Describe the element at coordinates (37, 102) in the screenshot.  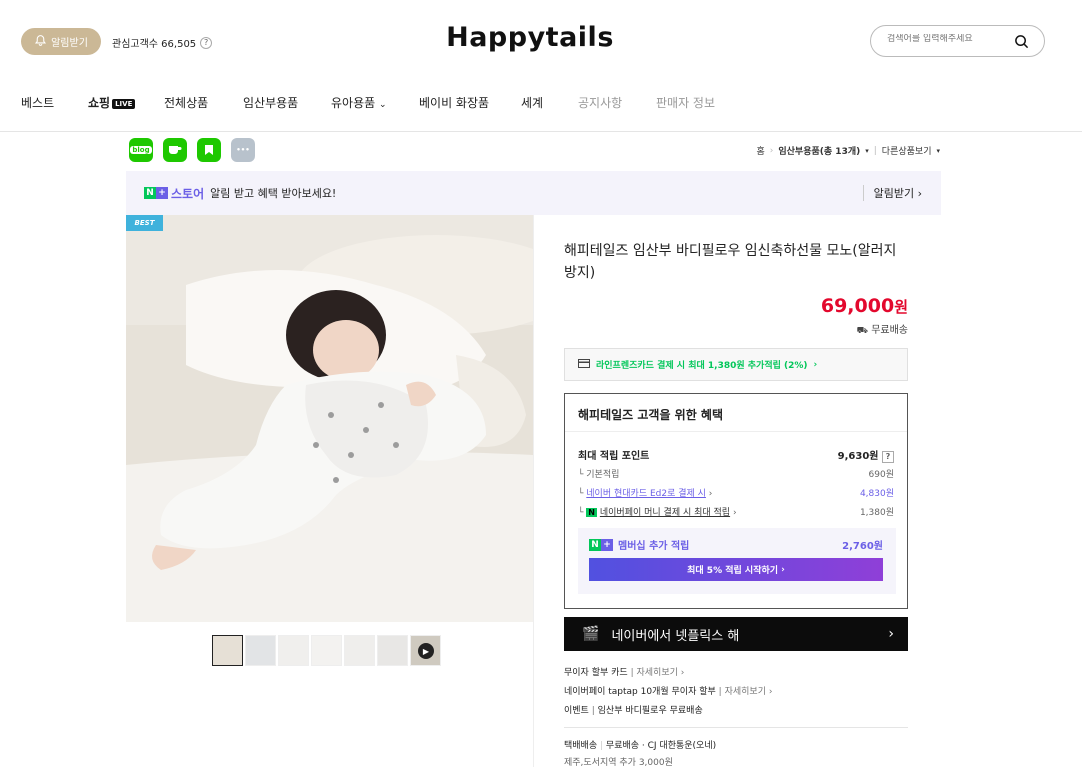
I see `nav-item-best: 베스트` at that location.